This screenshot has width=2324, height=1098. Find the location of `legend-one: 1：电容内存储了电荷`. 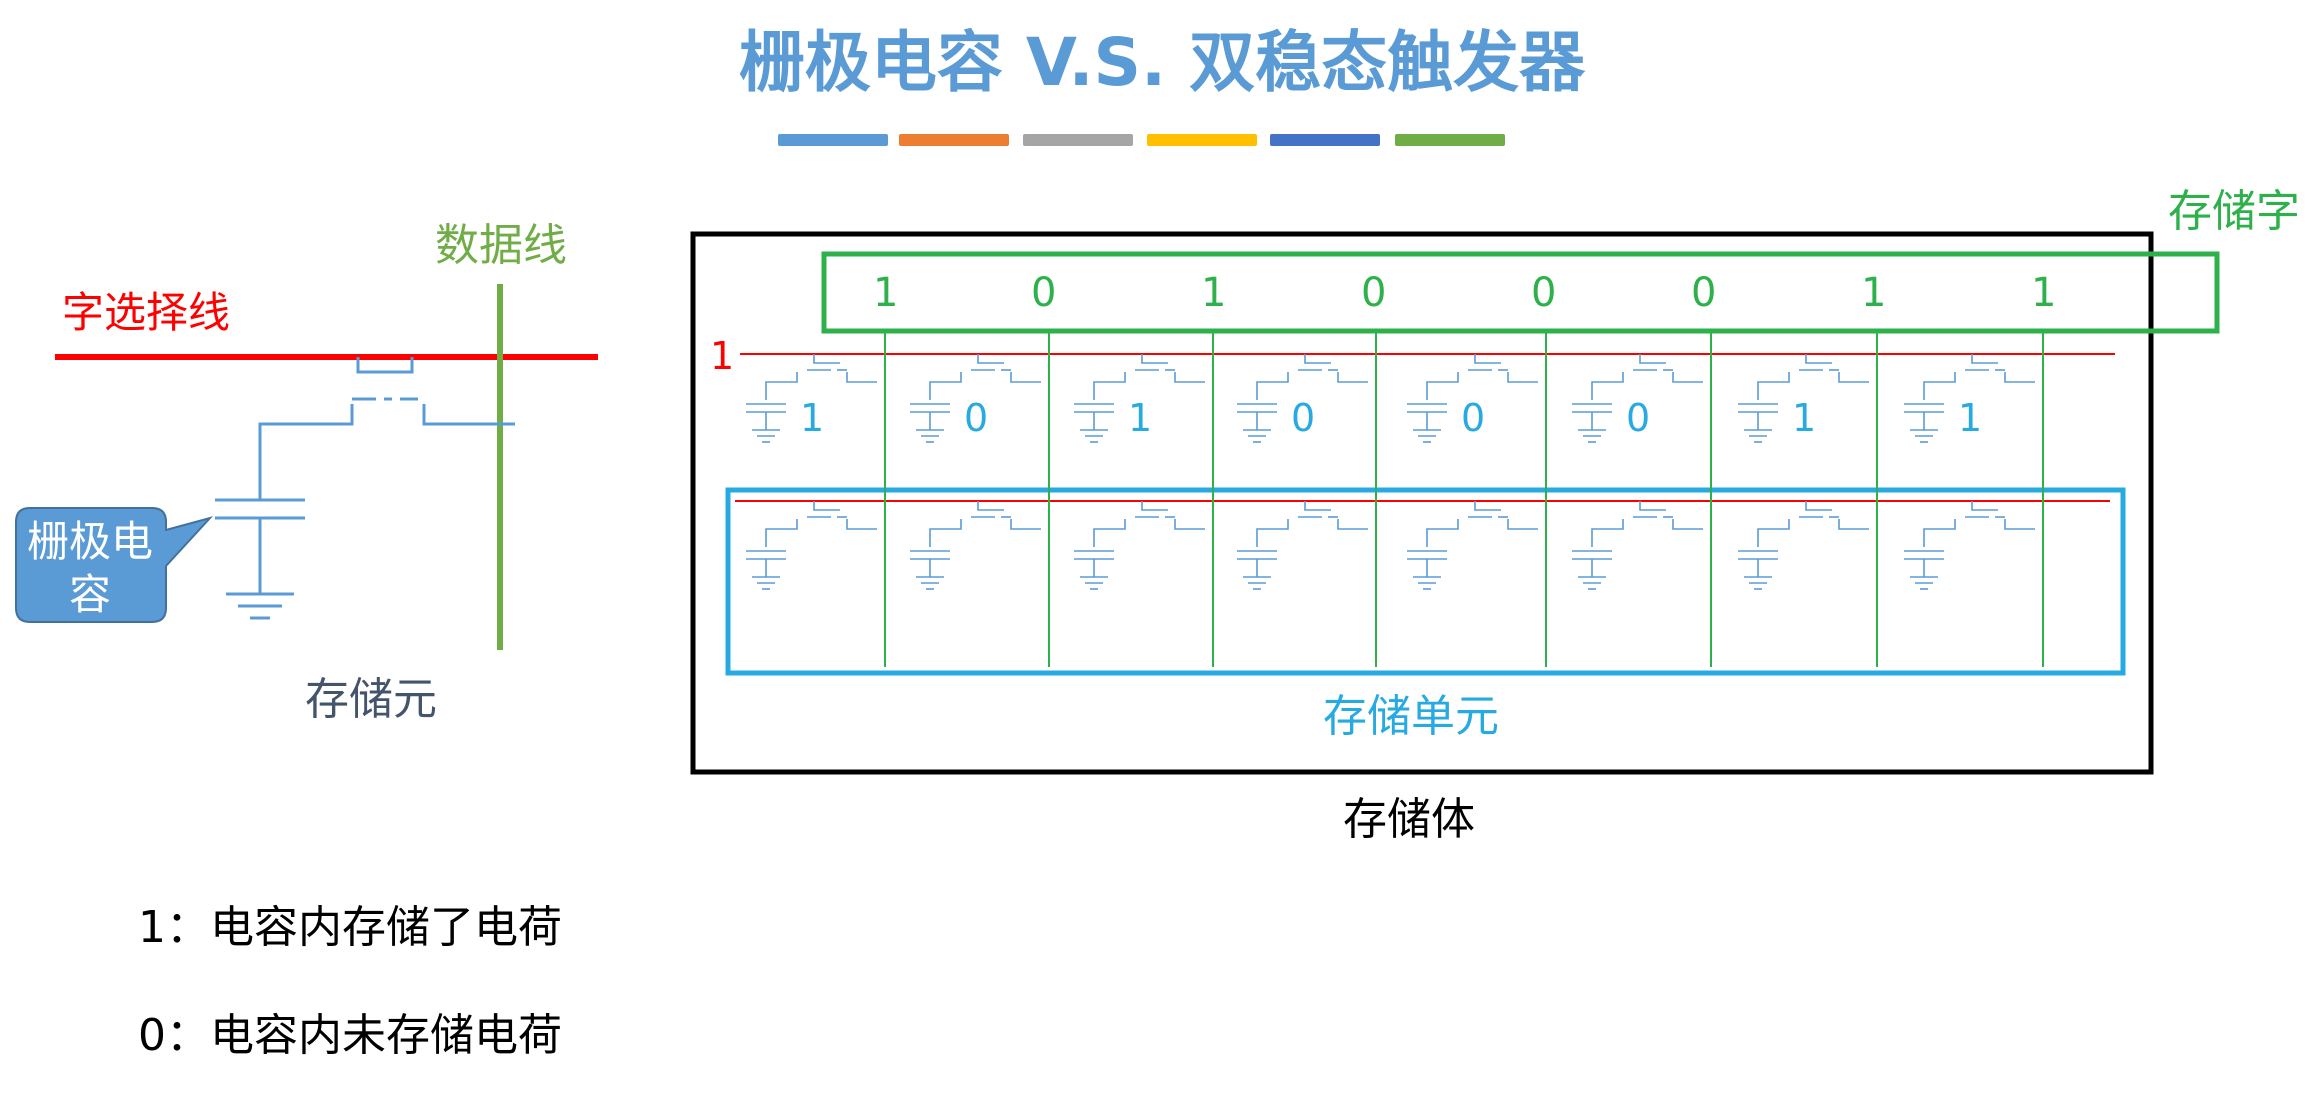

legend-one: 1：电容内存储了电荷 is located at coordinates (350, 927).